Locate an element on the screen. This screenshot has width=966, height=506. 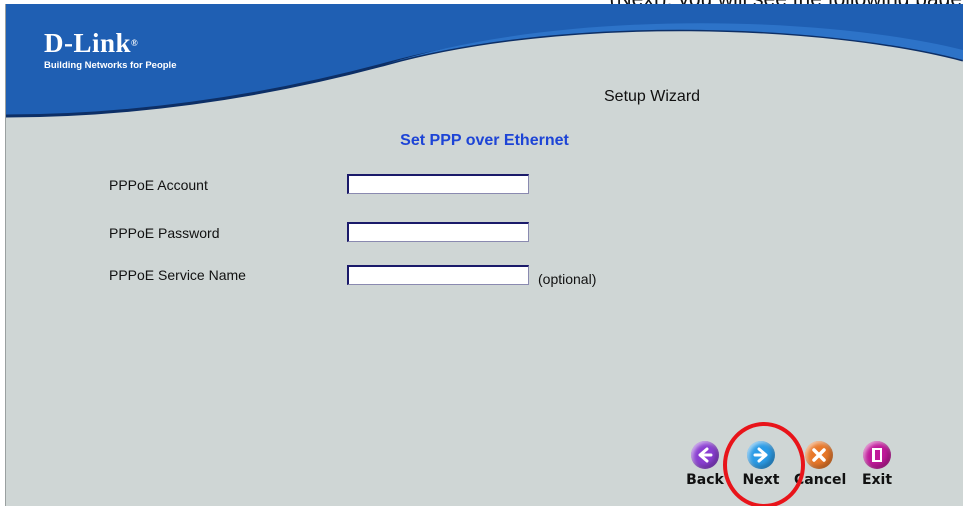
next-button: Next is located at coordinates (761, 464).